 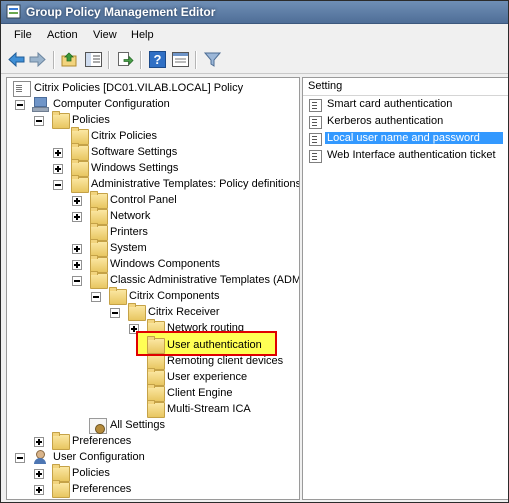 I want to click on tree-node-label: Citrix Policies, so click(x=124, y=136).